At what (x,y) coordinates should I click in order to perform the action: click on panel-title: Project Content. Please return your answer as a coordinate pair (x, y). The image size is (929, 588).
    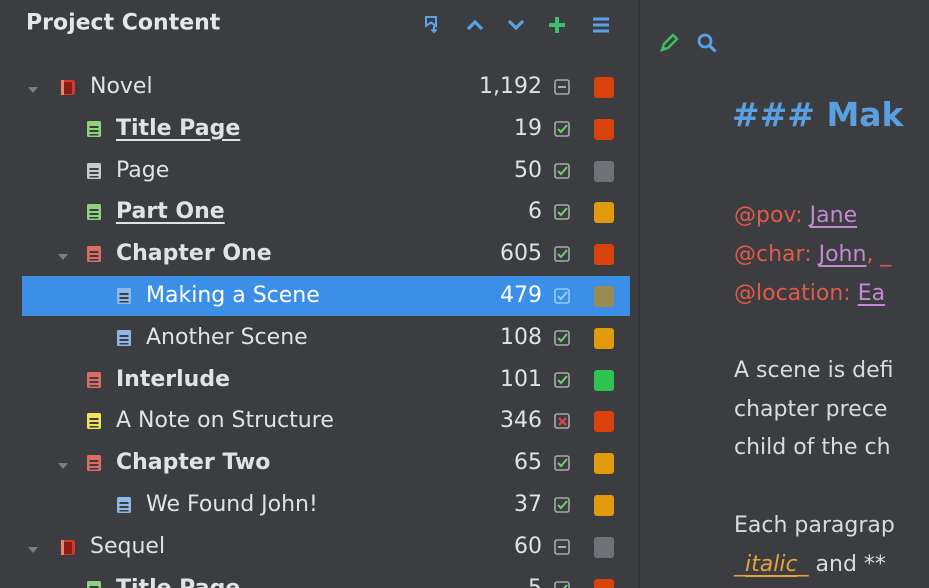
    Looking at the image, I should click on (123, 23).